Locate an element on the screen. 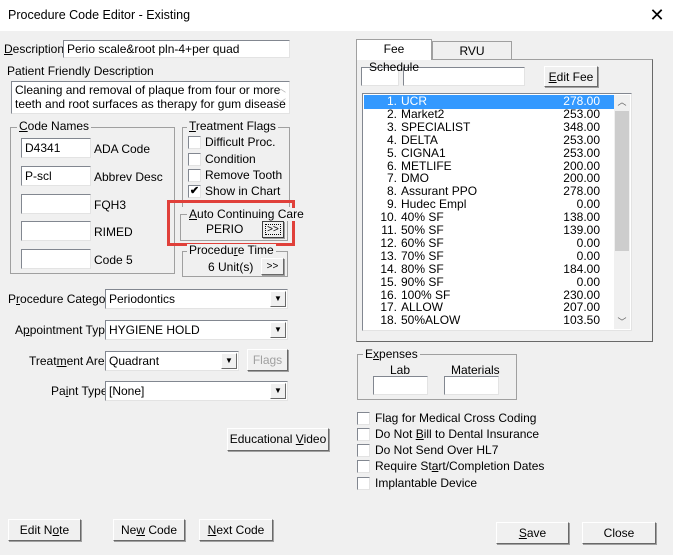 The width and height of the screenshot is (673, 555). new-code-button: New Code is located at coordinates (149, 530).